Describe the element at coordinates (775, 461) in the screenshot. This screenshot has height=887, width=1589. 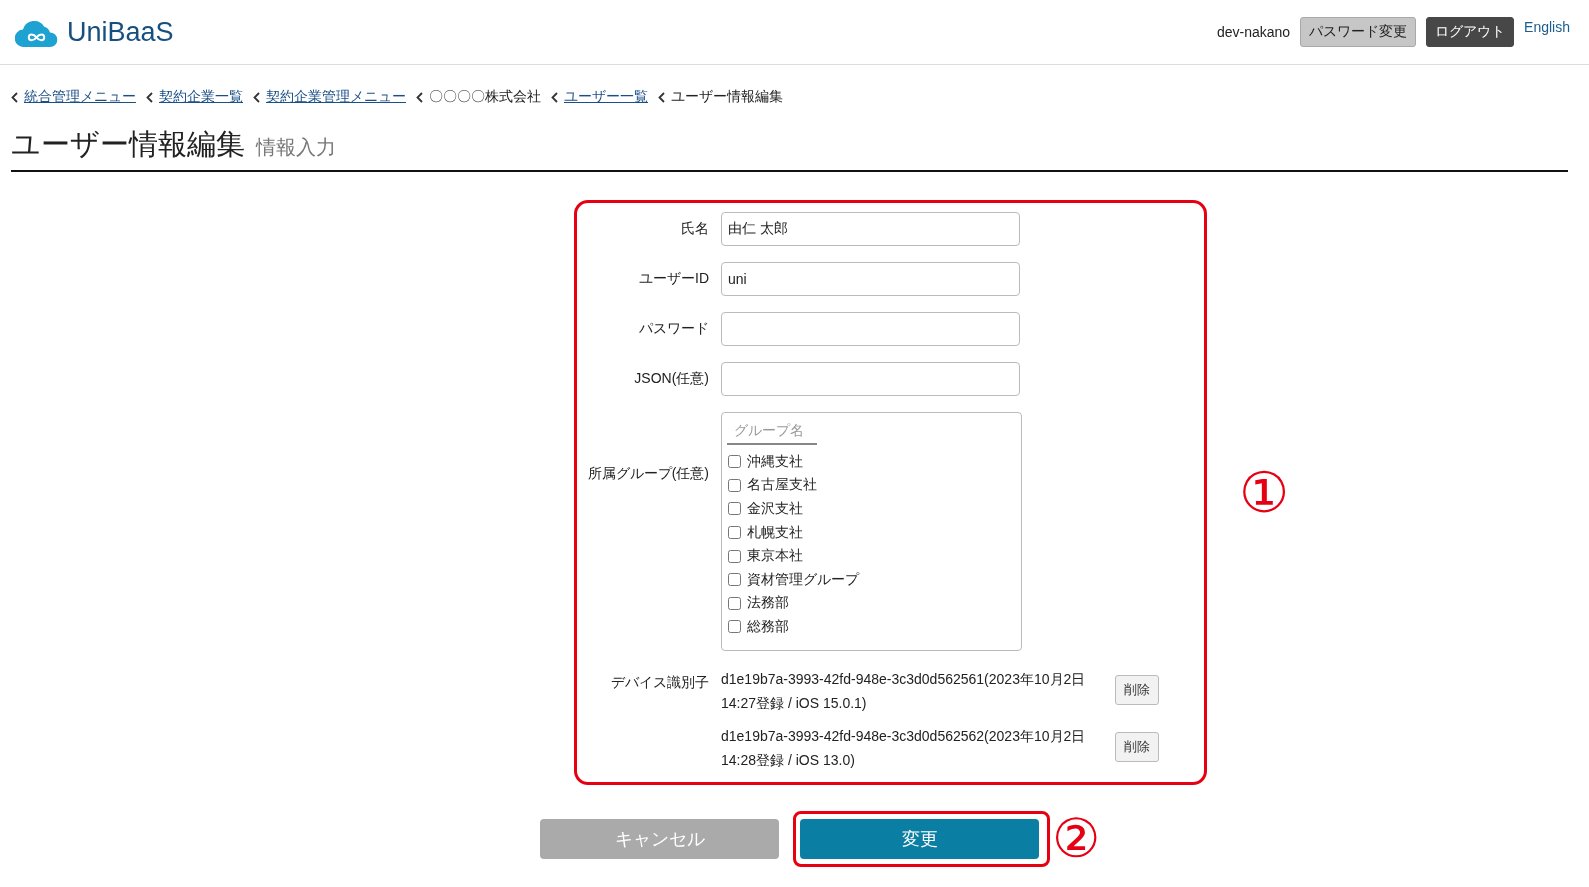
I see `checkbox-label: 沖縄支社` at that location.